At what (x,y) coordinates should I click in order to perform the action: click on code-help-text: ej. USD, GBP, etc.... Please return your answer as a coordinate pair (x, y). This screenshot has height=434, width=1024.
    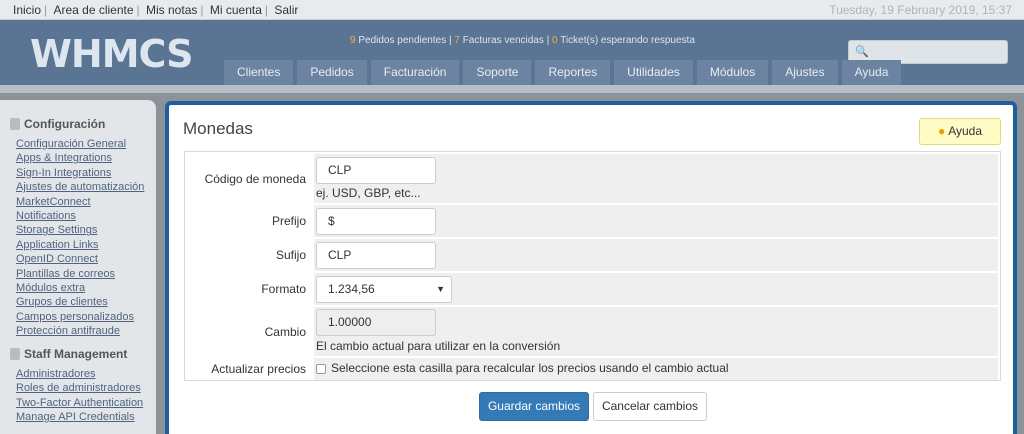
    Looking at the image, I should click on (368, 193).